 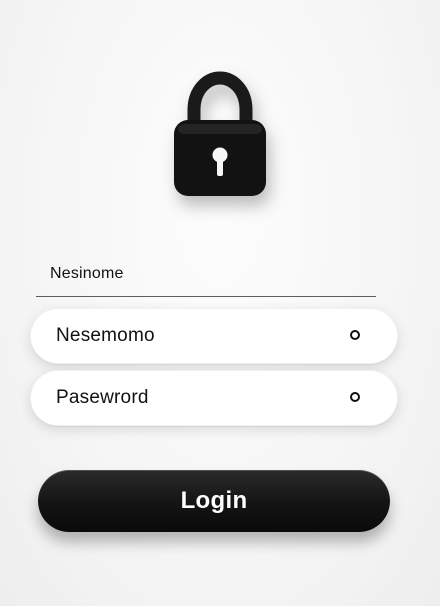 What do you see at coordinates (206, 296) in the screenshot?
I see `divider` at bounding box center [206, 296].